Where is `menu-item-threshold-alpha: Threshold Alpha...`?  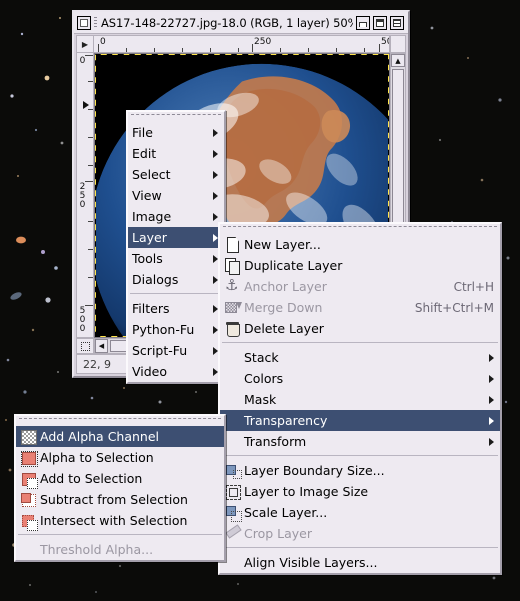 menu-item-threshold-alpha: Threshold Alpha... is located at coordinates (120, 549).